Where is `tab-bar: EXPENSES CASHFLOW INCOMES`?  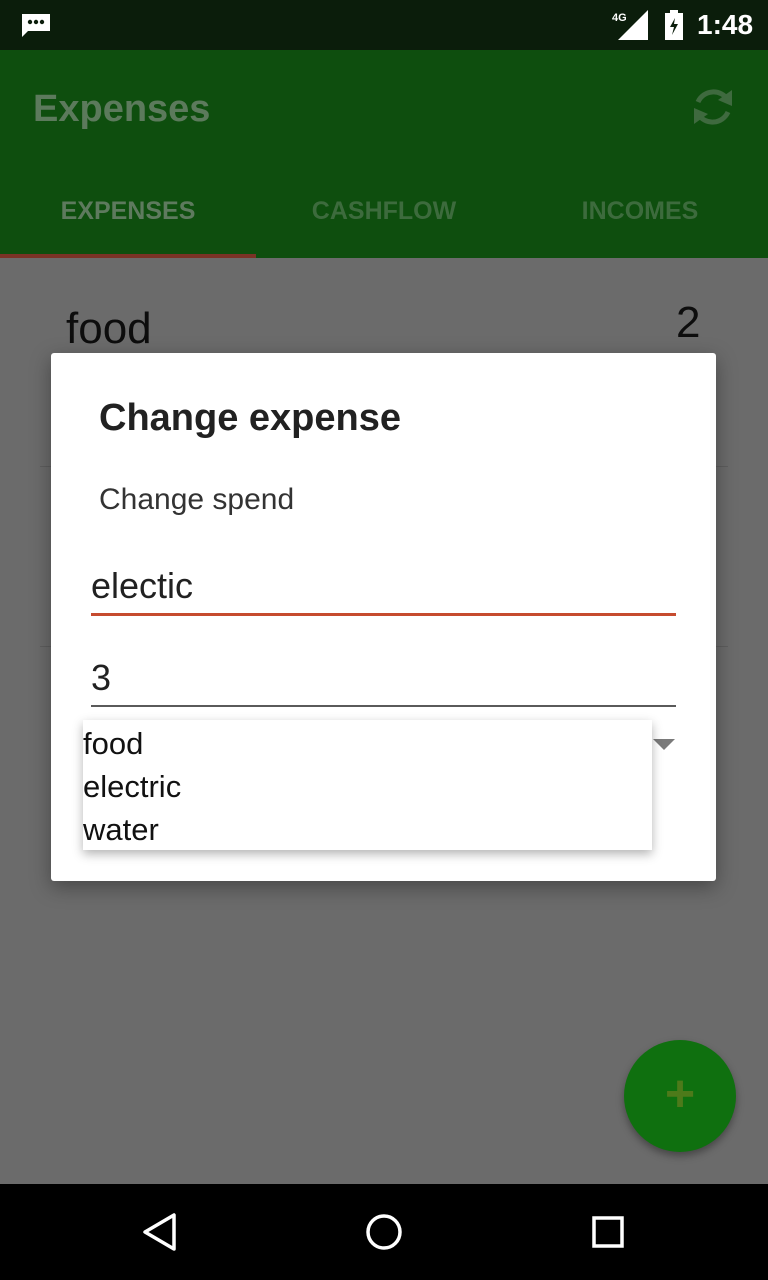 tab-bar: EXPENSES CASHFLOW INCOMES is located at coordinates (384, 220).